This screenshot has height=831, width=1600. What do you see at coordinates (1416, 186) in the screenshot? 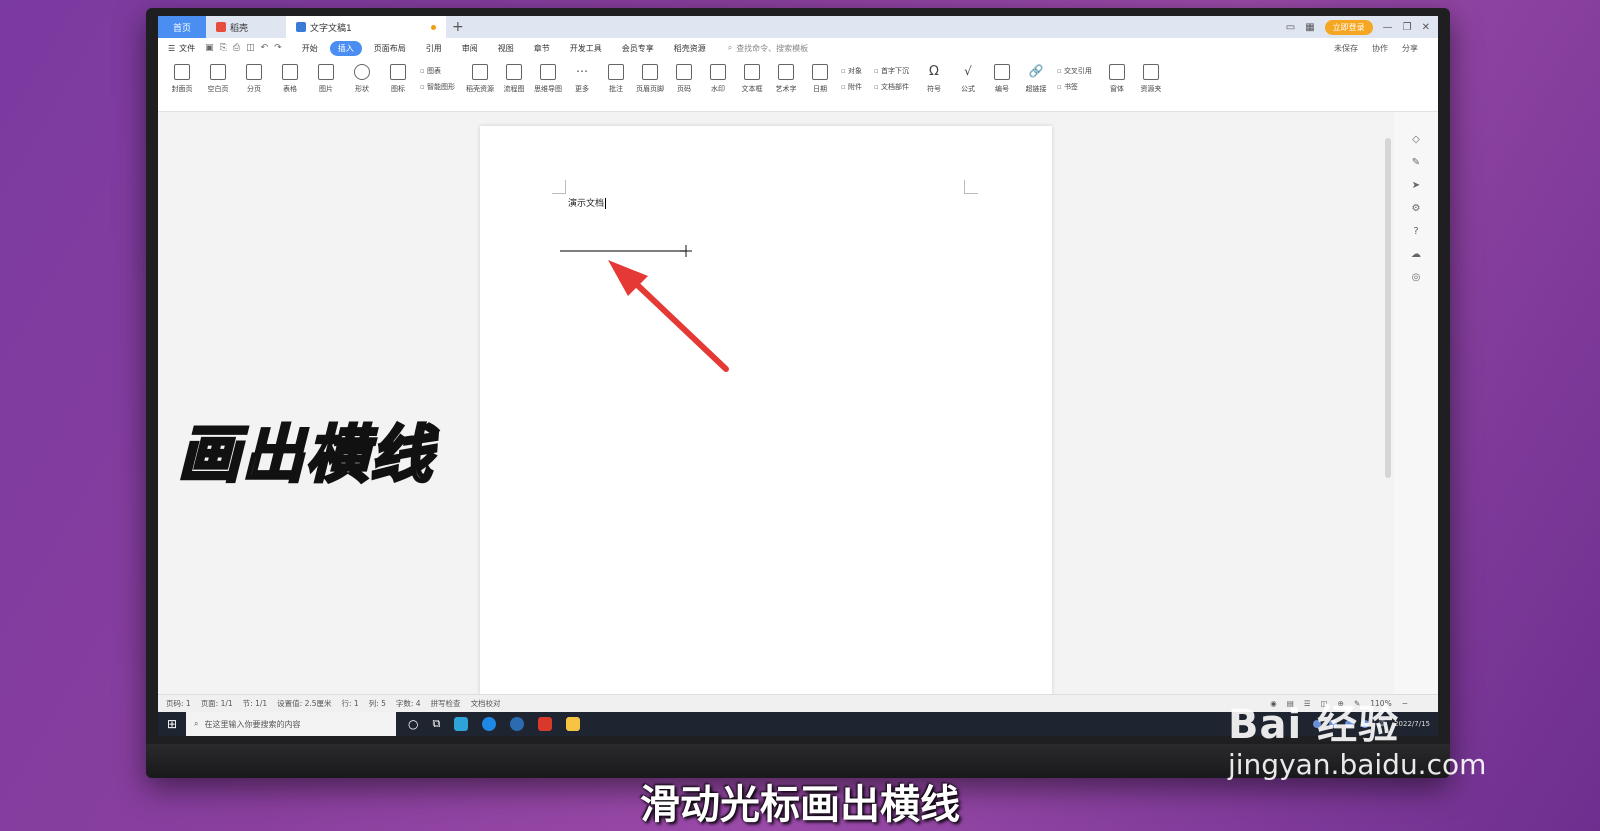
I see `select-icon: ➤` at bounding box center [1416, 186].